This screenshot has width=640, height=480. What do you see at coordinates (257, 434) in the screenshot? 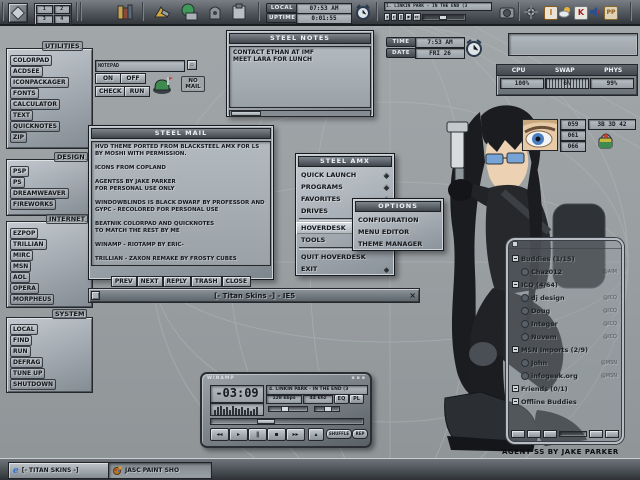
I see `pause-button: ∥` at bounding box center [257, 434].